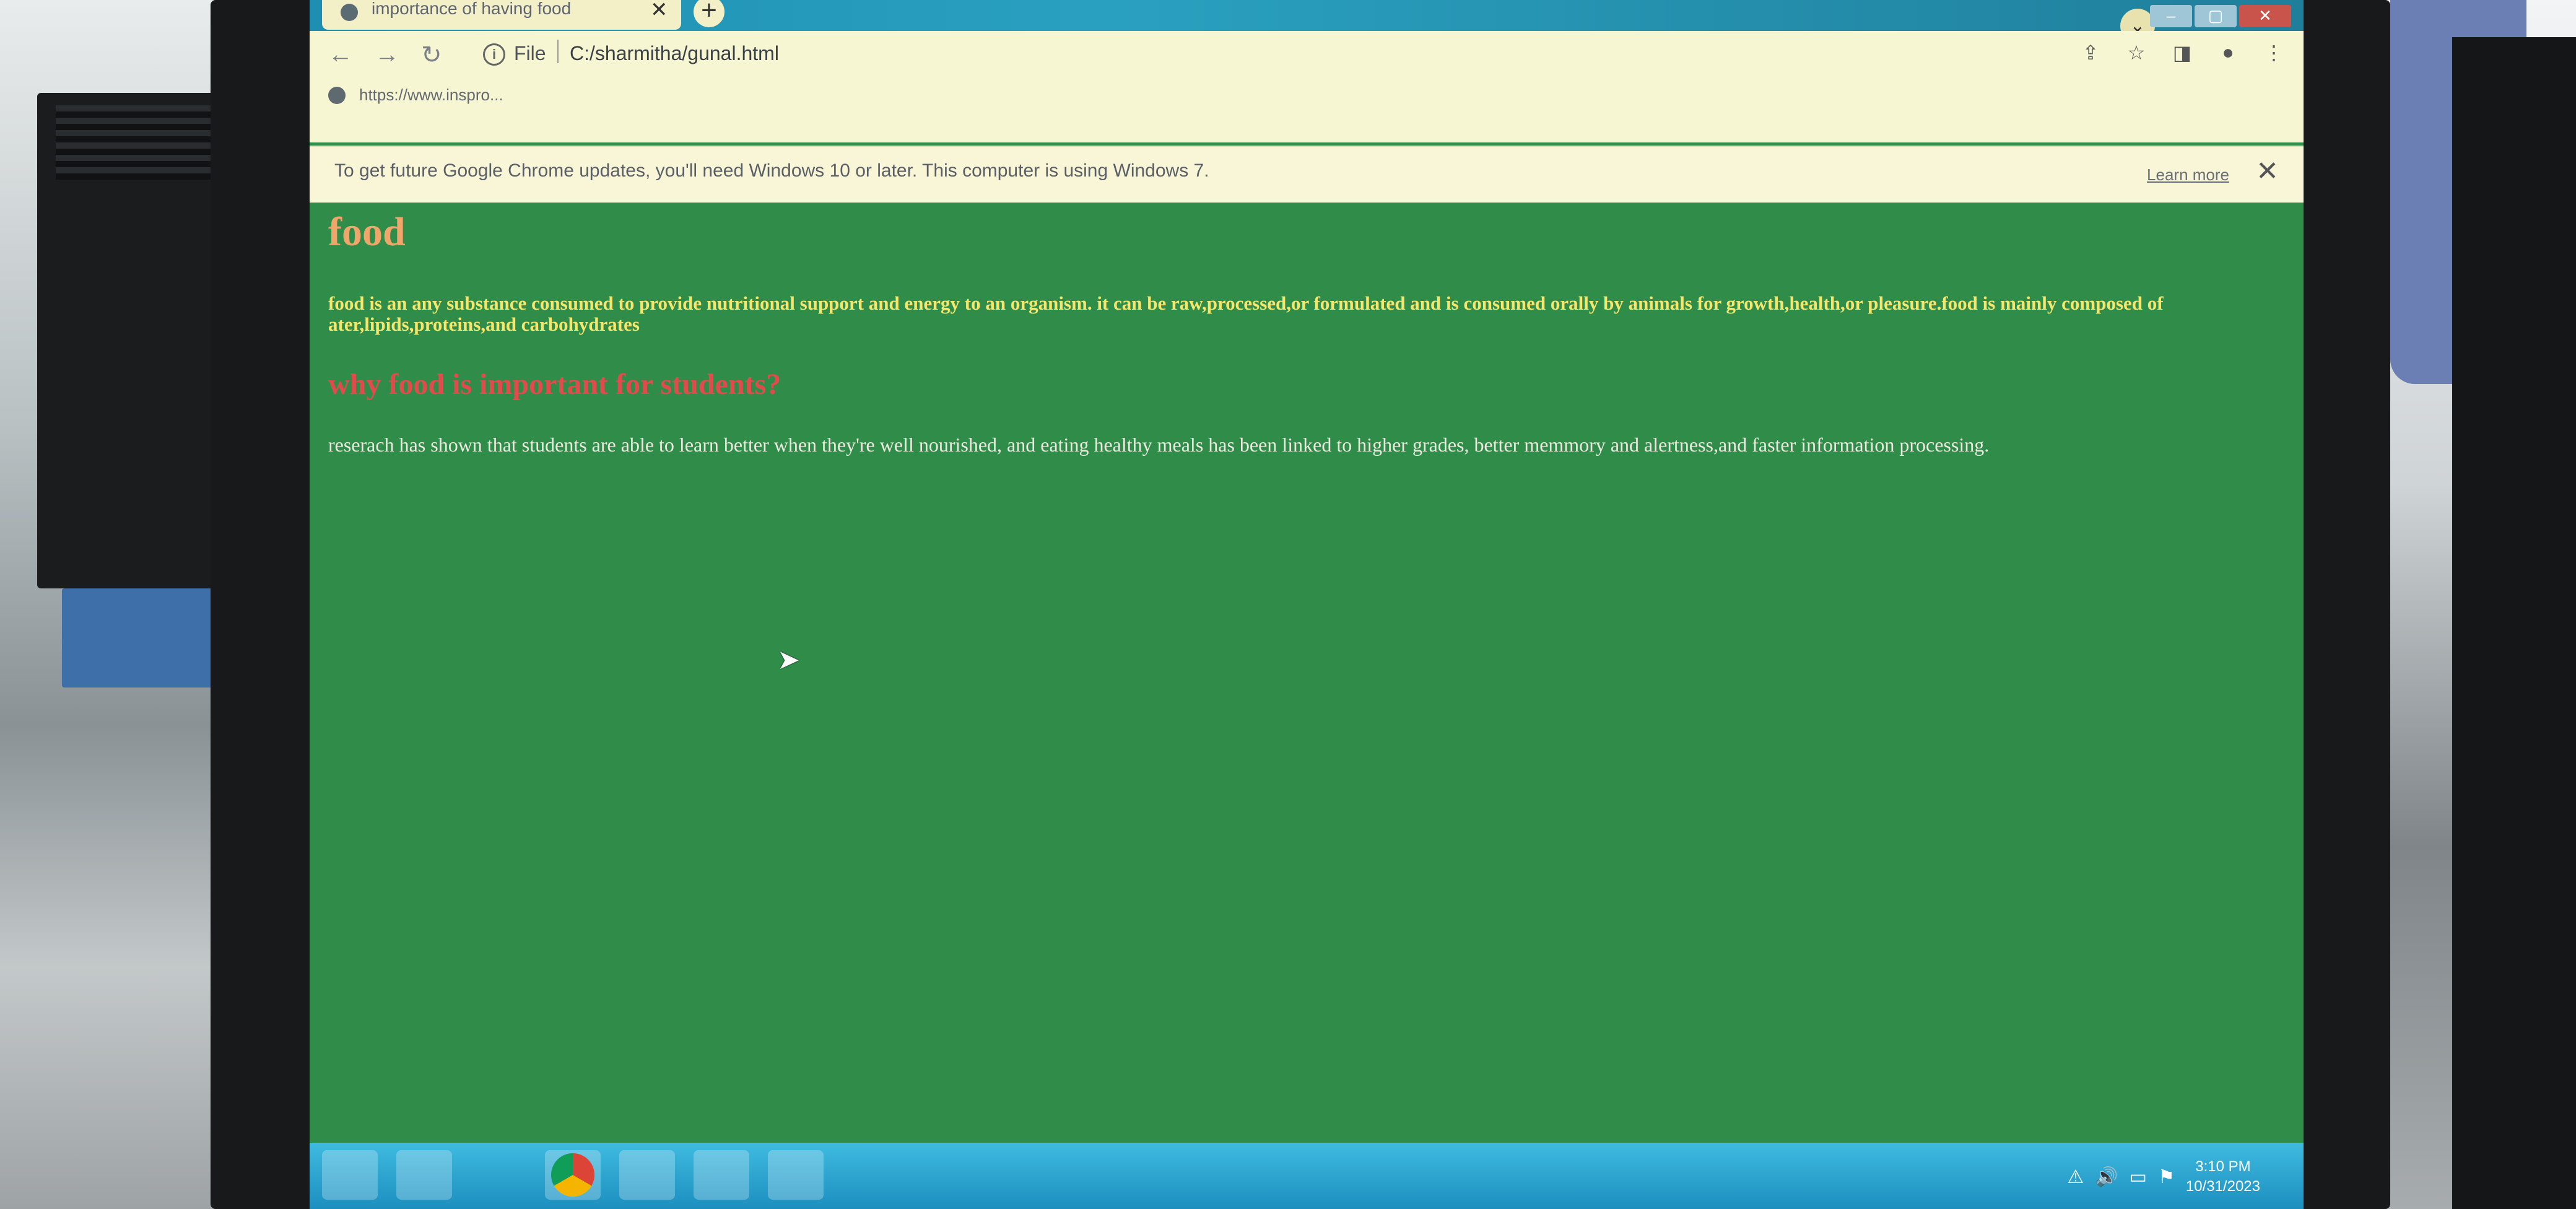 The image size is (2576, 1209). I want to click on side-panel-icon: ◨, so click(2182, 52).